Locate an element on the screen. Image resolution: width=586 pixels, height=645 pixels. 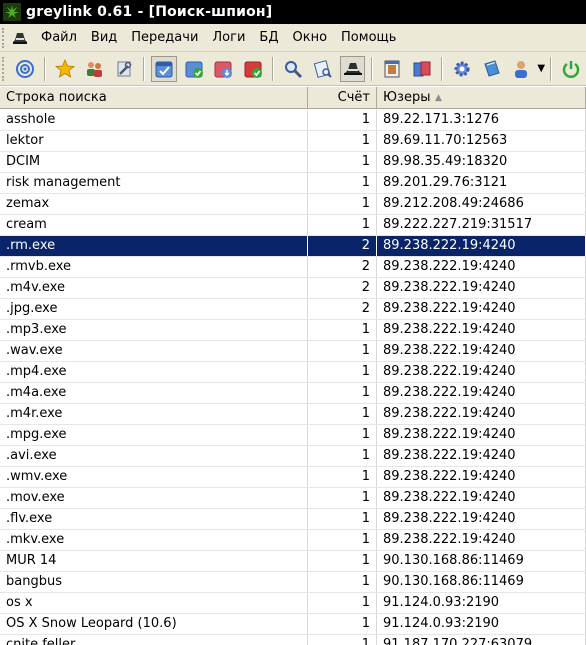
table-row: .mp4.exe 1 89.238.222.19:4240 is located at coordinates (293, 372).